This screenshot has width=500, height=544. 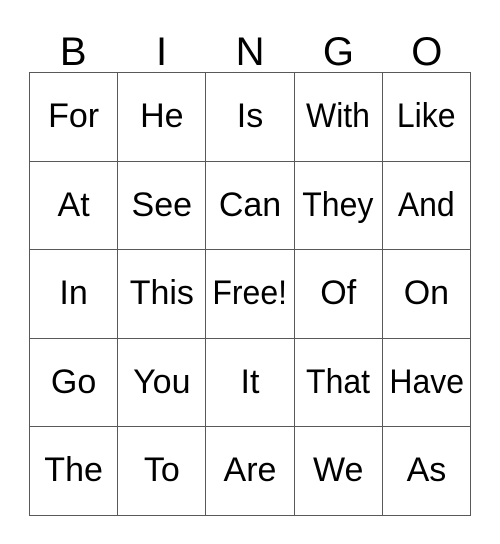 I want to click on bingo-cell: At, so click(x=74, y=206).